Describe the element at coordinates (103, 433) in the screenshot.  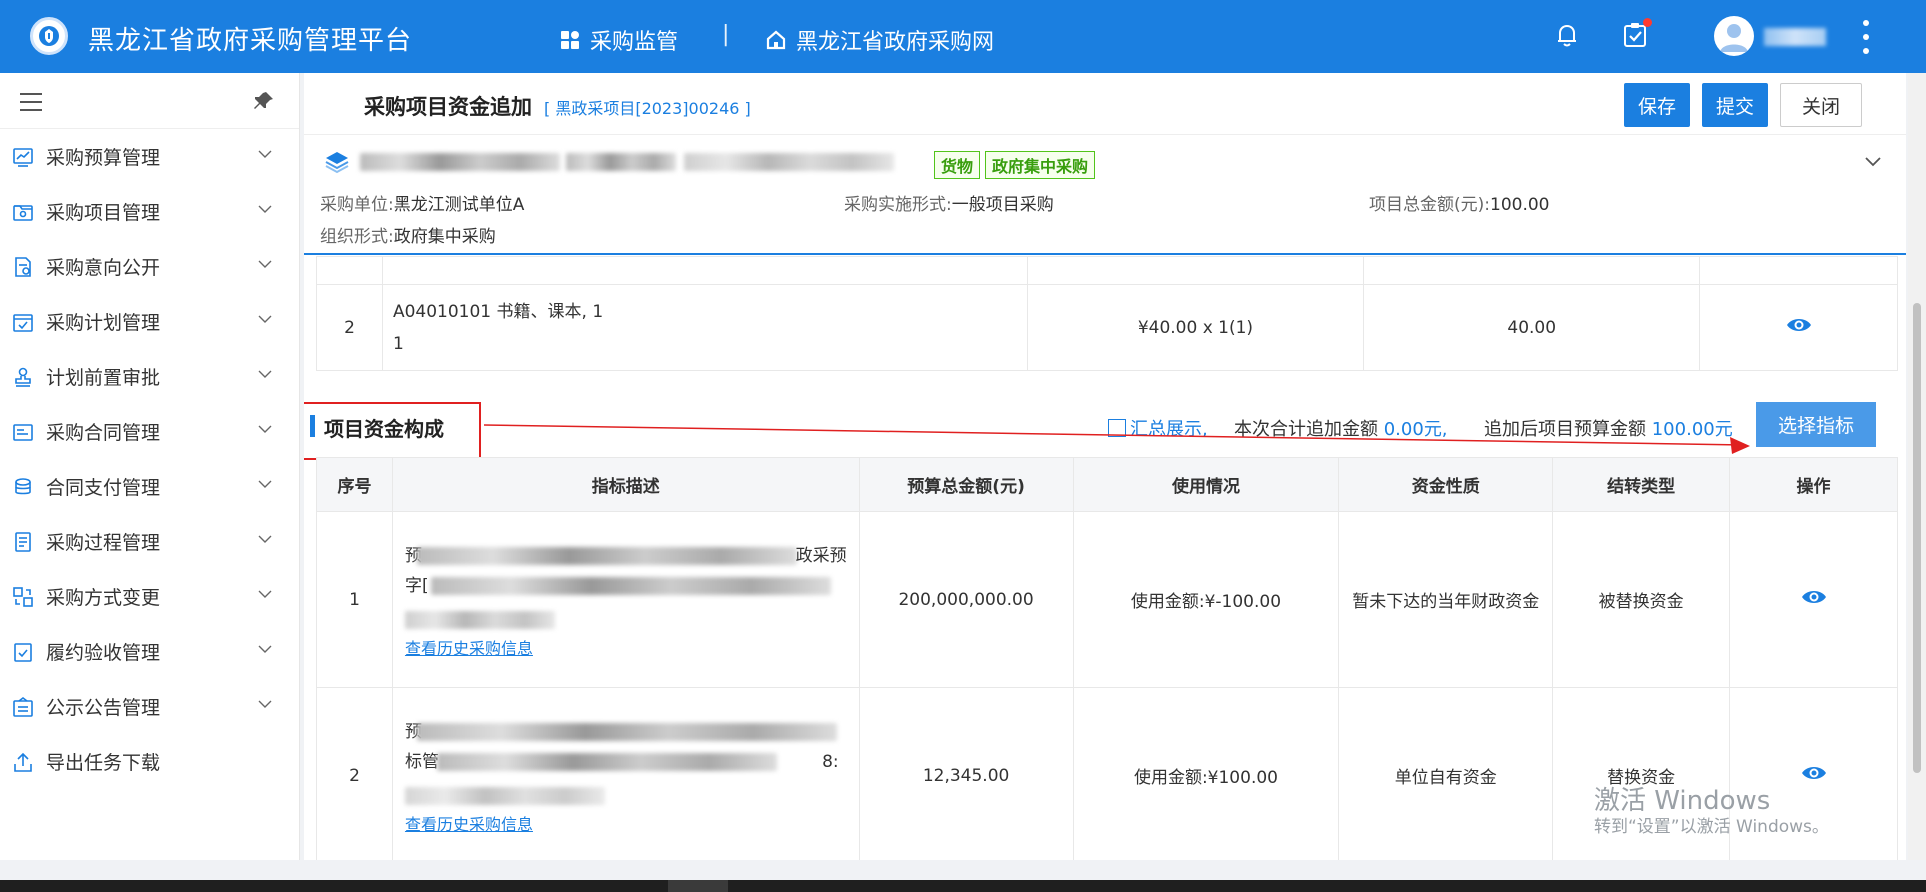
I see `sidebar-item-label: 采购合同管理` at that location.